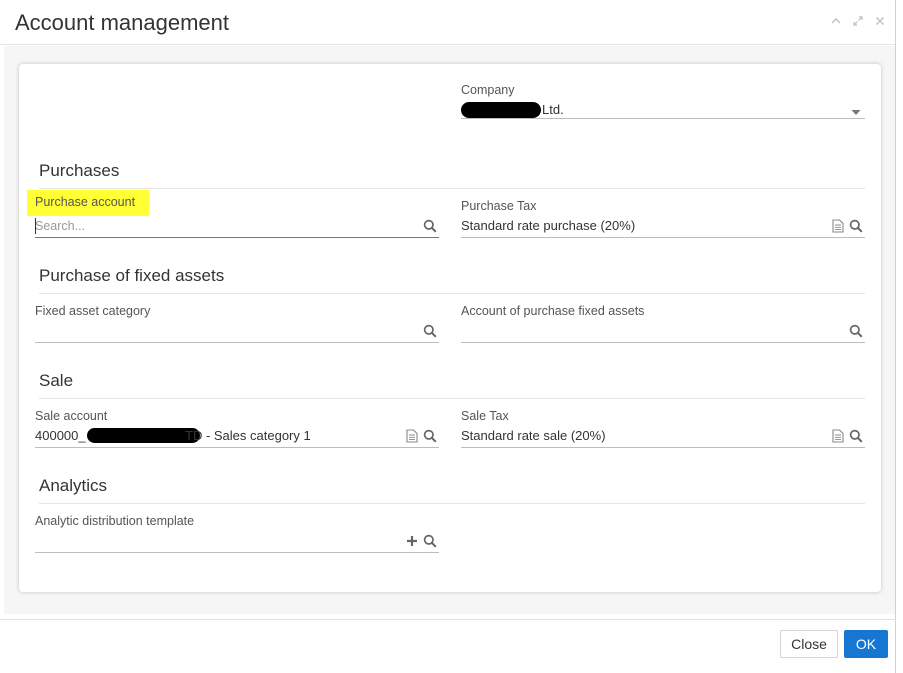  I want to click on sale-tax-underline, so click(663, 447).